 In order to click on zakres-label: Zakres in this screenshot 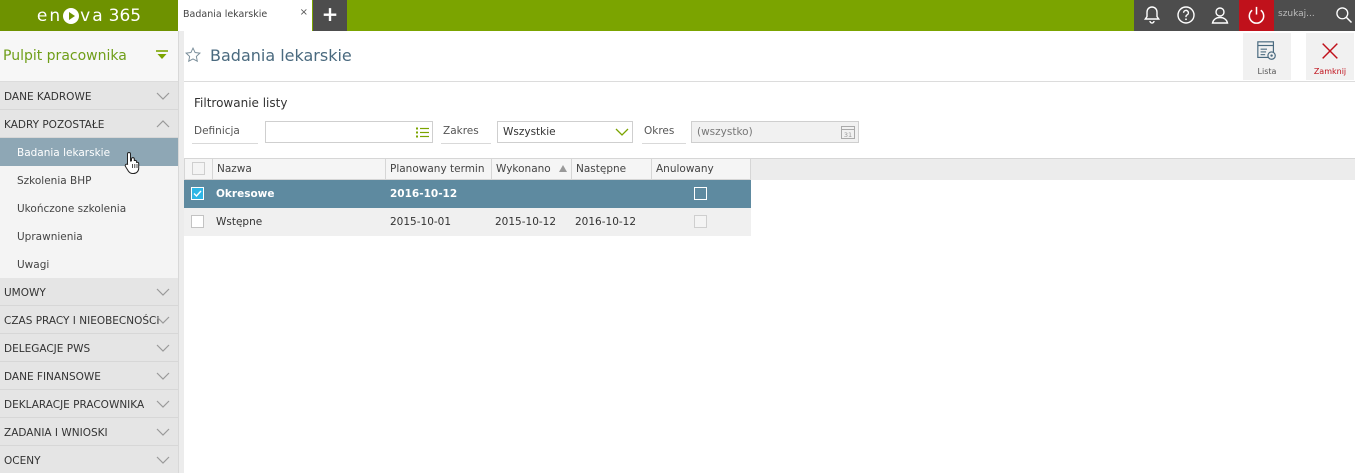, I will do `click(466, 131)`.